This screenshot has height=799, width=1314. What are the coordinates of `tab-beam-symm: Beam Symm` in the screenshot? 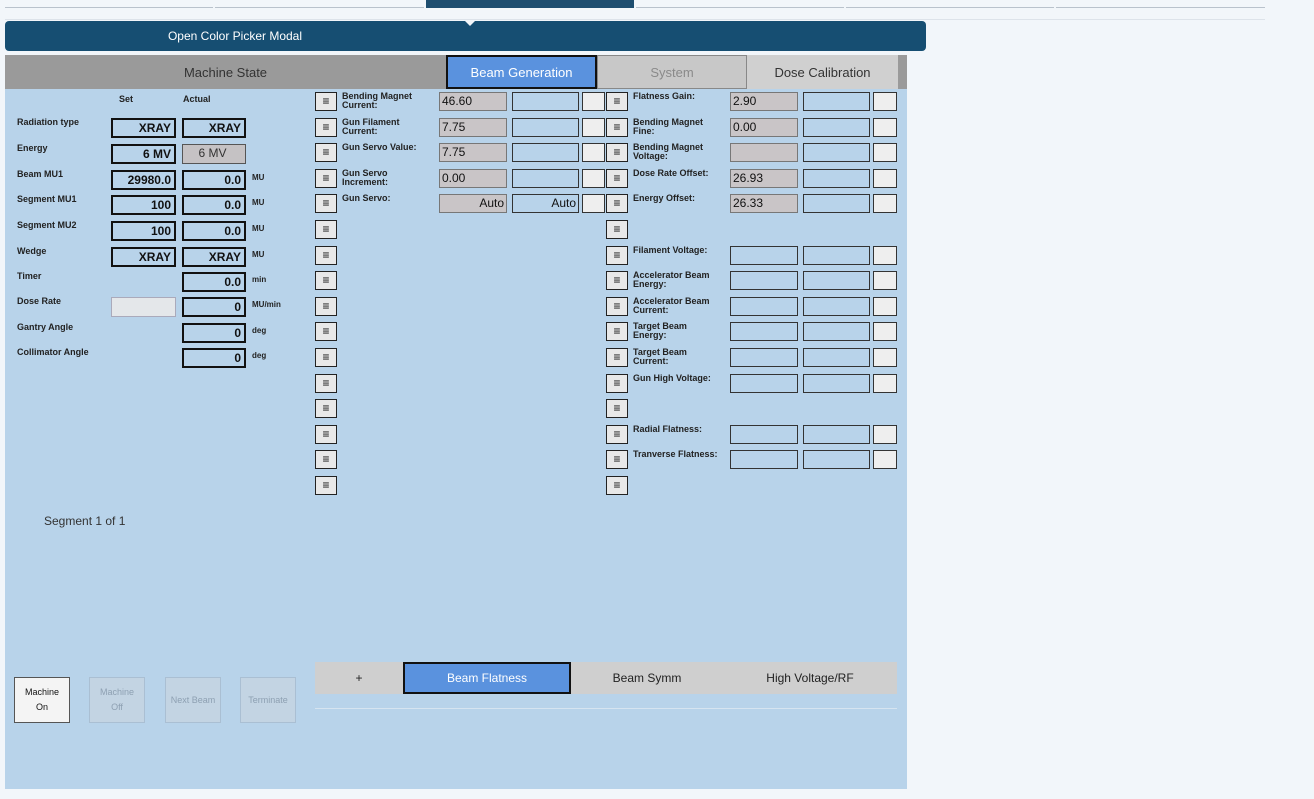 It's located at (647, 678).